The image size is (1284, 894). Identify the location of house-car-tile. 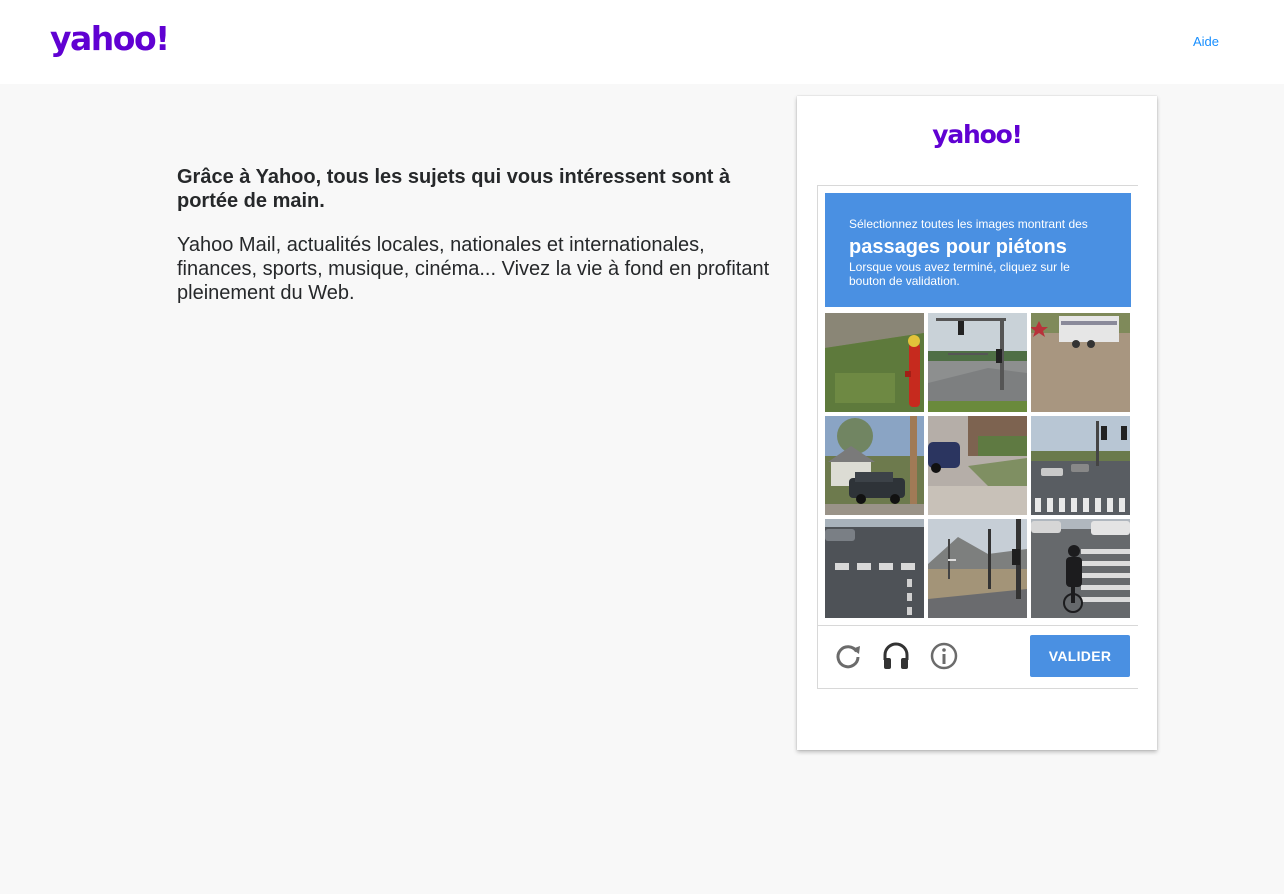
(874, 465).